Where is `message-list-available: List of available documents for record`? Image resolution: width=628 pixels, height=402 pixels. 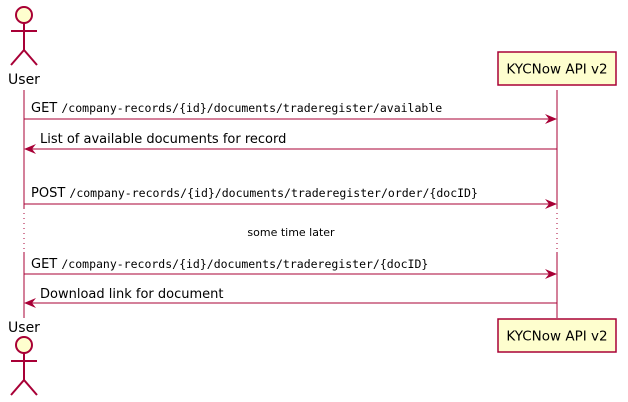
message-list-available: List of available documents for record is located at coordinates (290, 143).